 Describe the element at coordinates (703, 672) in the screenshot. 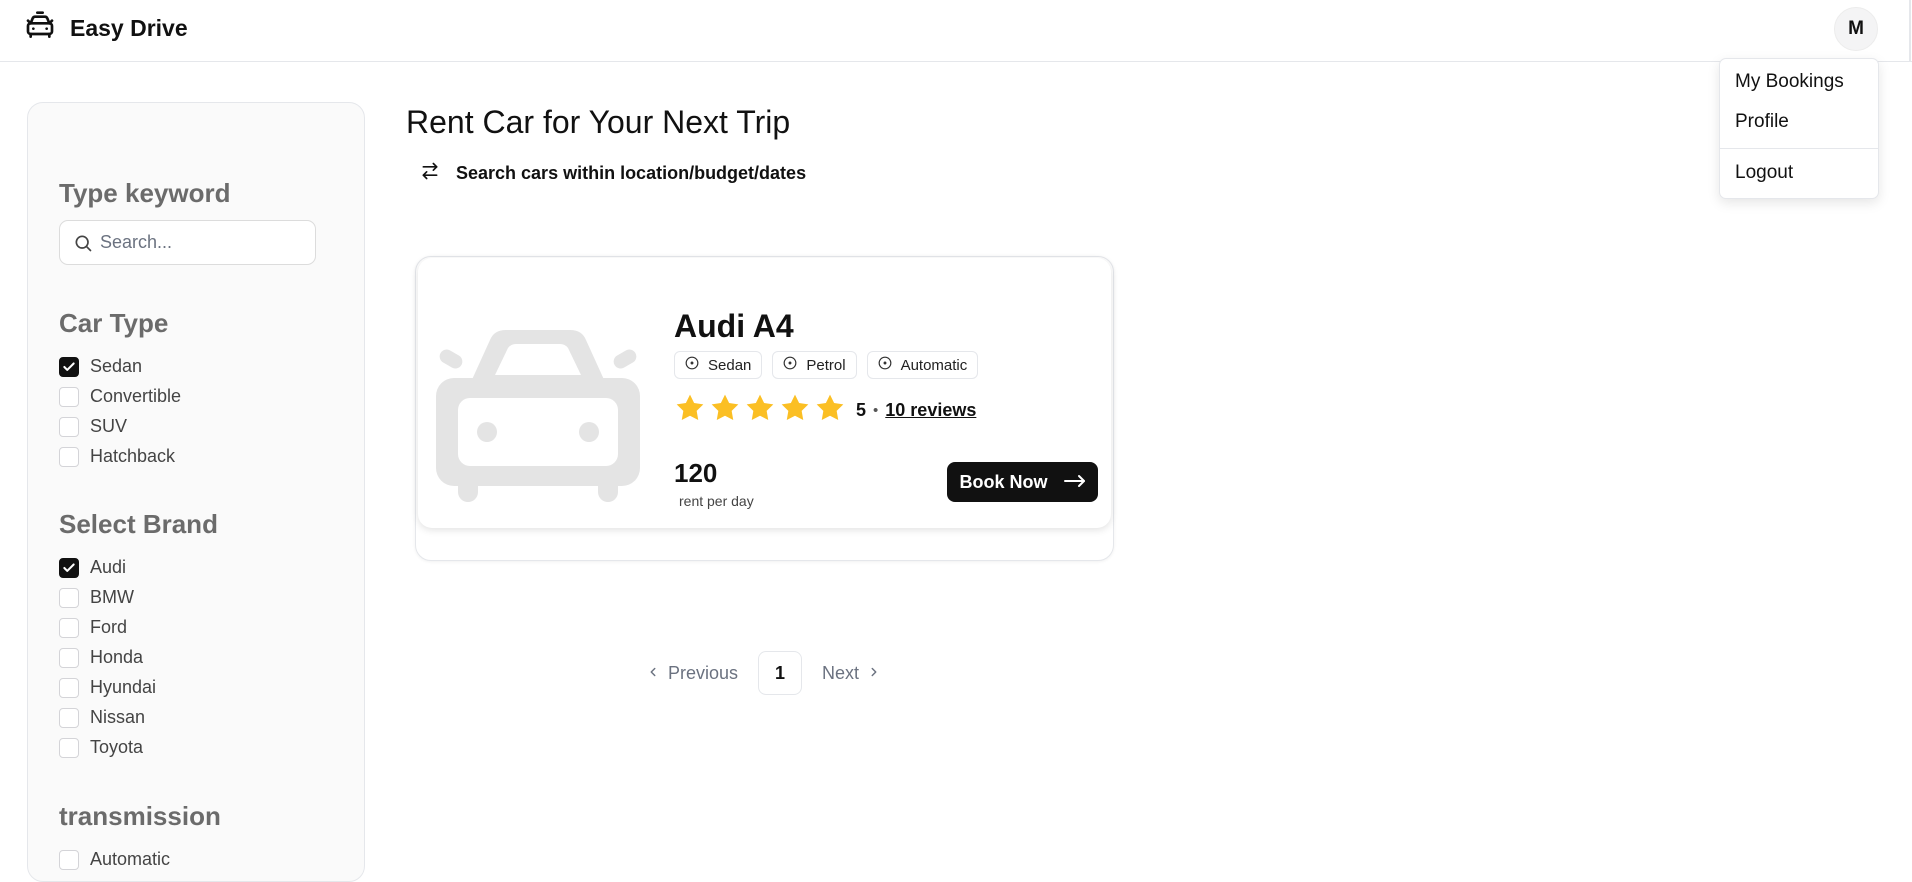

I see `previous-label: Previous` at that location.